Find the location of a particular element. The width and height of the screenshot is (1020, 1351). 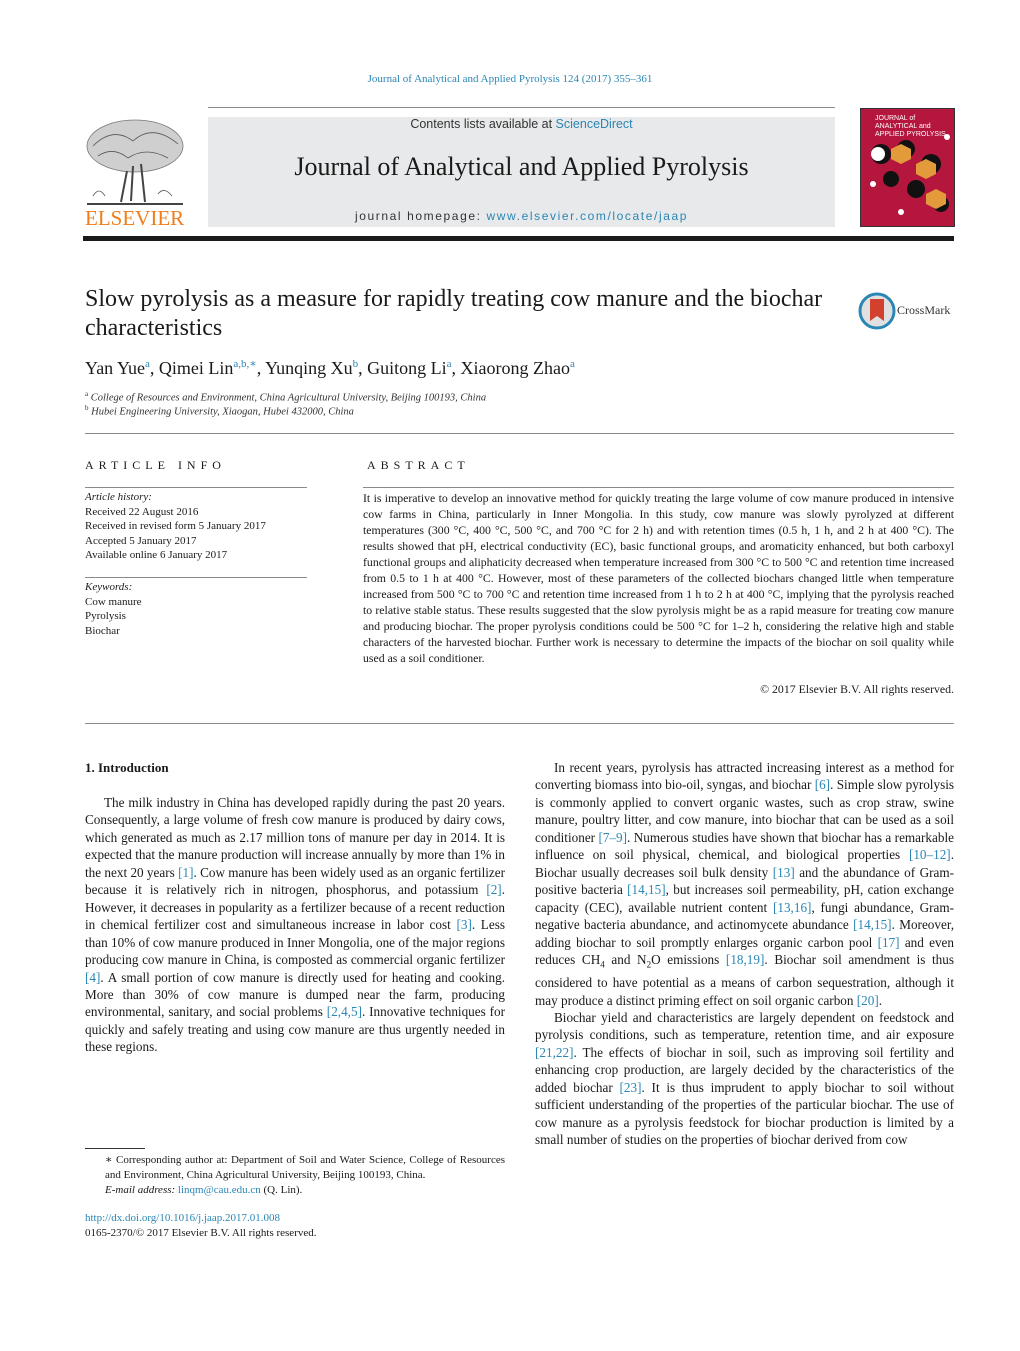

email-suffix: (Q. Lin). is located at coordinates (281, 1190).